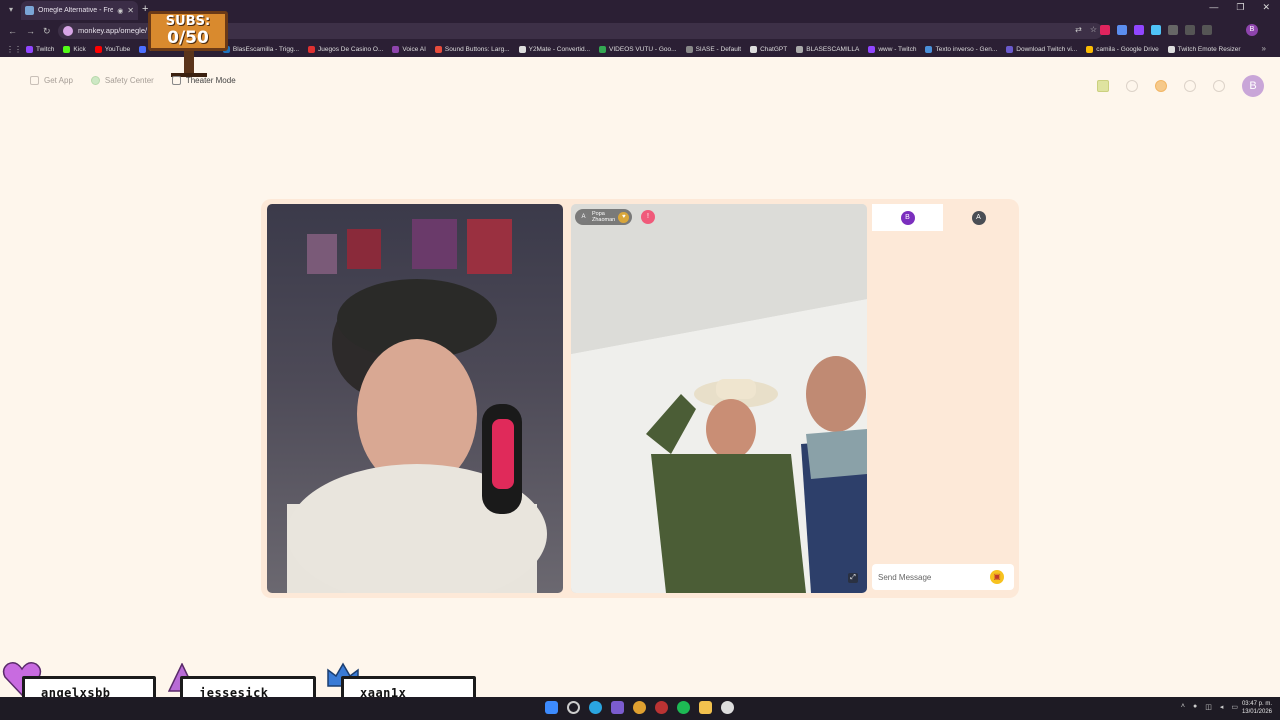 Image resolution: width=1280 pixels, height=720 pixels. Describe the element at coordinates (897, 49) in the screenshot. I see `bookmark-label: www - Twitch` at that location.